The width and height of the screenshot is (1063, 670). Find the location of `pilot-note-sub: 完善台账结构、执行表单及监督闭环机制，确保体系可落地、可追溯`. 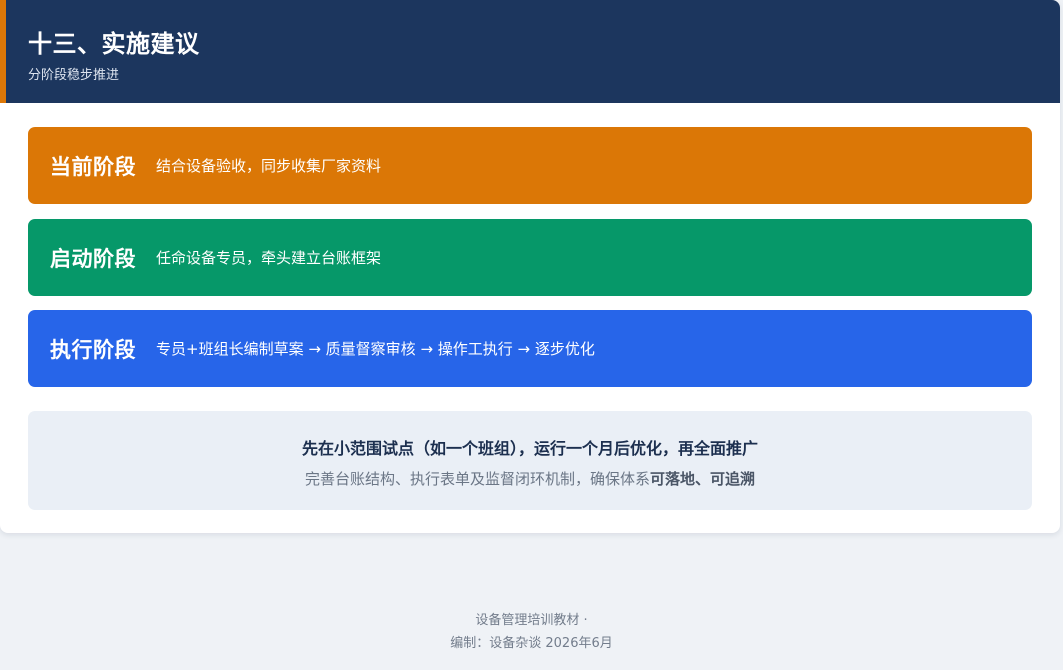

pilot-note-sub: 完善台账结构、执行表单及监督闭环机制，确保体系可落地、可追溯 is located at coordinates (530, 478).